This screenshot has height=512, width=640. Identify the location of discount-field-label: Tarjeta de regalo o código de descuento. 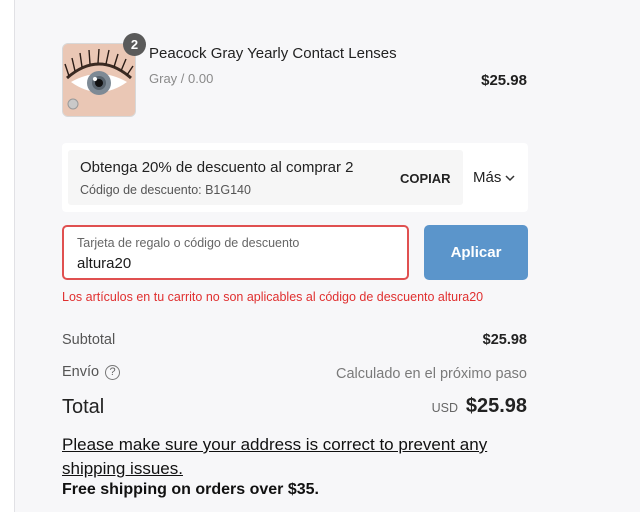
(188, 243).